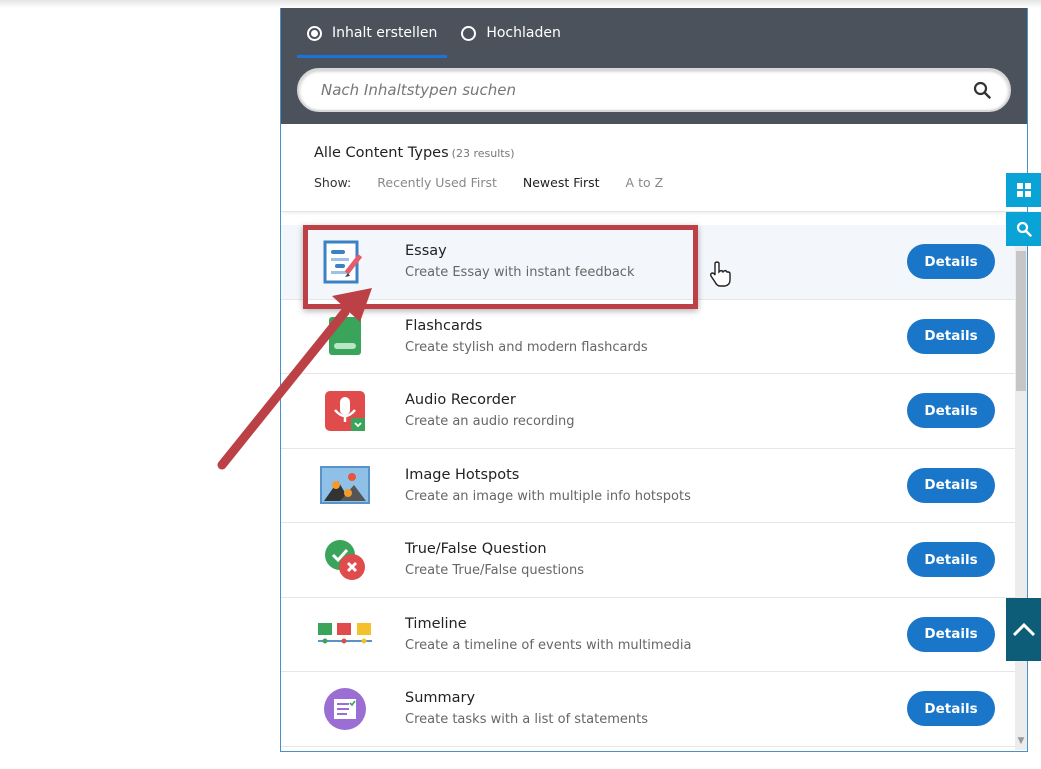  What do you see at coordinates (345, 485) in the screenshot?
I see `image-hotspots-icon` at bounding box center [345, 485].